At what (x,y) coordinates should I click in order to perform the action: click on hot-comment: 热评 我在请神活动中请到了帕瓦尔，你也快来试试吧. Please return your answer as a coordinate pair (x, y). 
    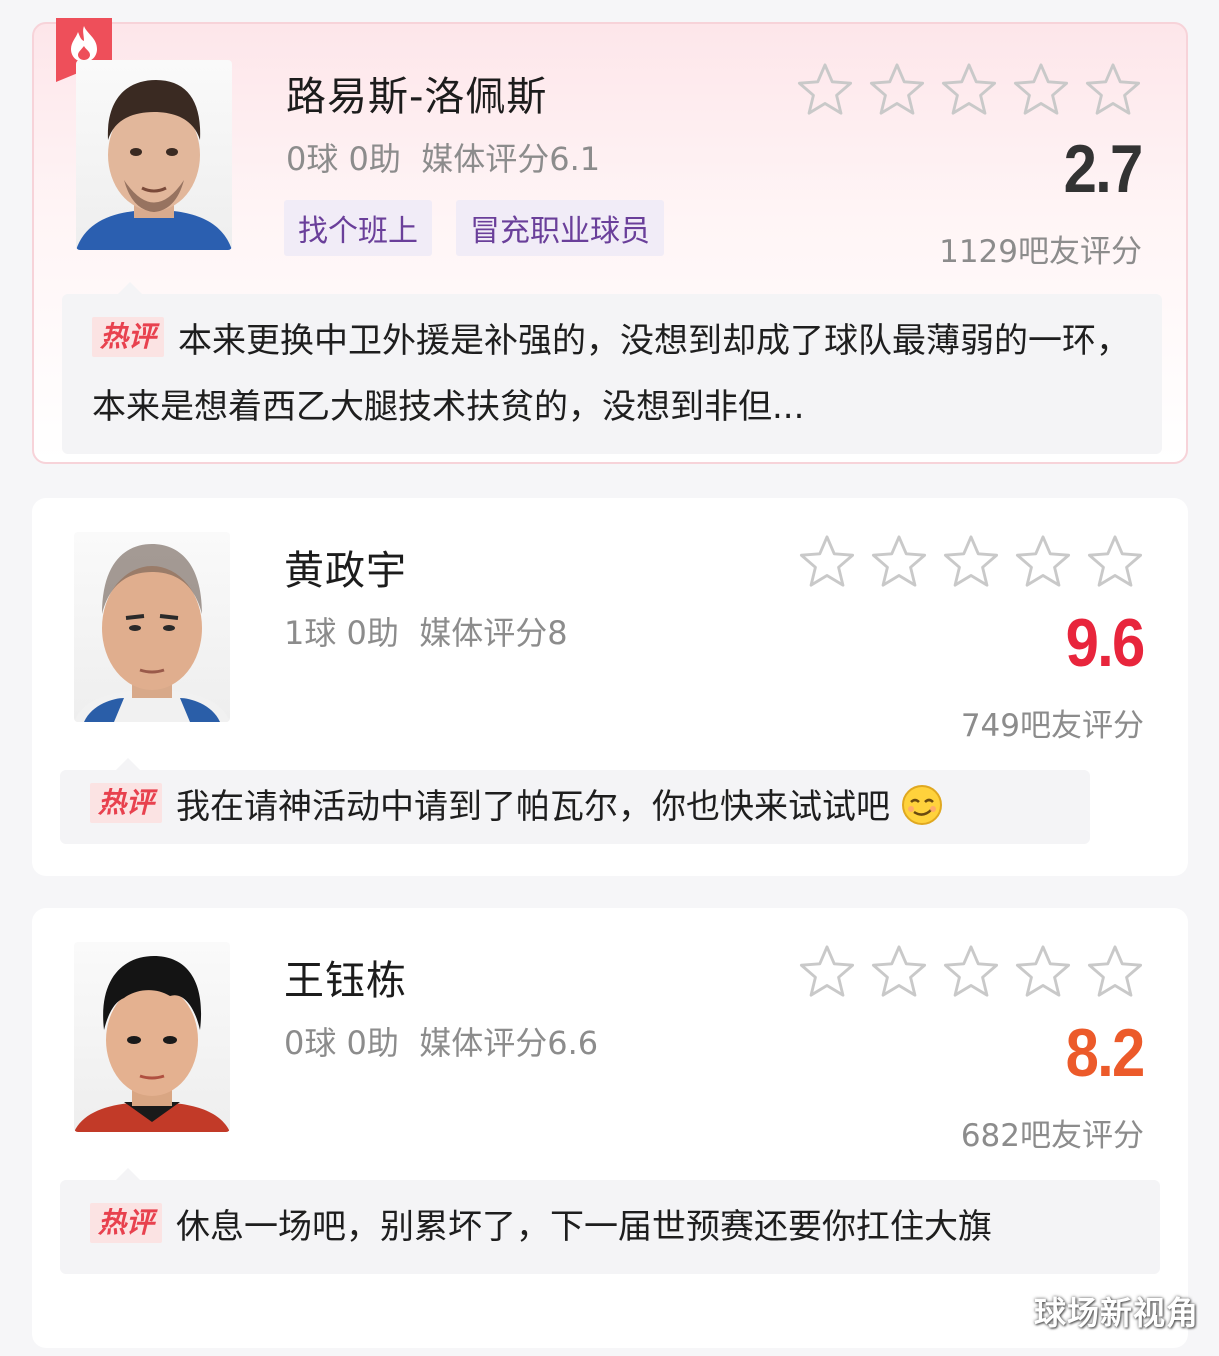
    Looking at the image, I should click on (575, 801).